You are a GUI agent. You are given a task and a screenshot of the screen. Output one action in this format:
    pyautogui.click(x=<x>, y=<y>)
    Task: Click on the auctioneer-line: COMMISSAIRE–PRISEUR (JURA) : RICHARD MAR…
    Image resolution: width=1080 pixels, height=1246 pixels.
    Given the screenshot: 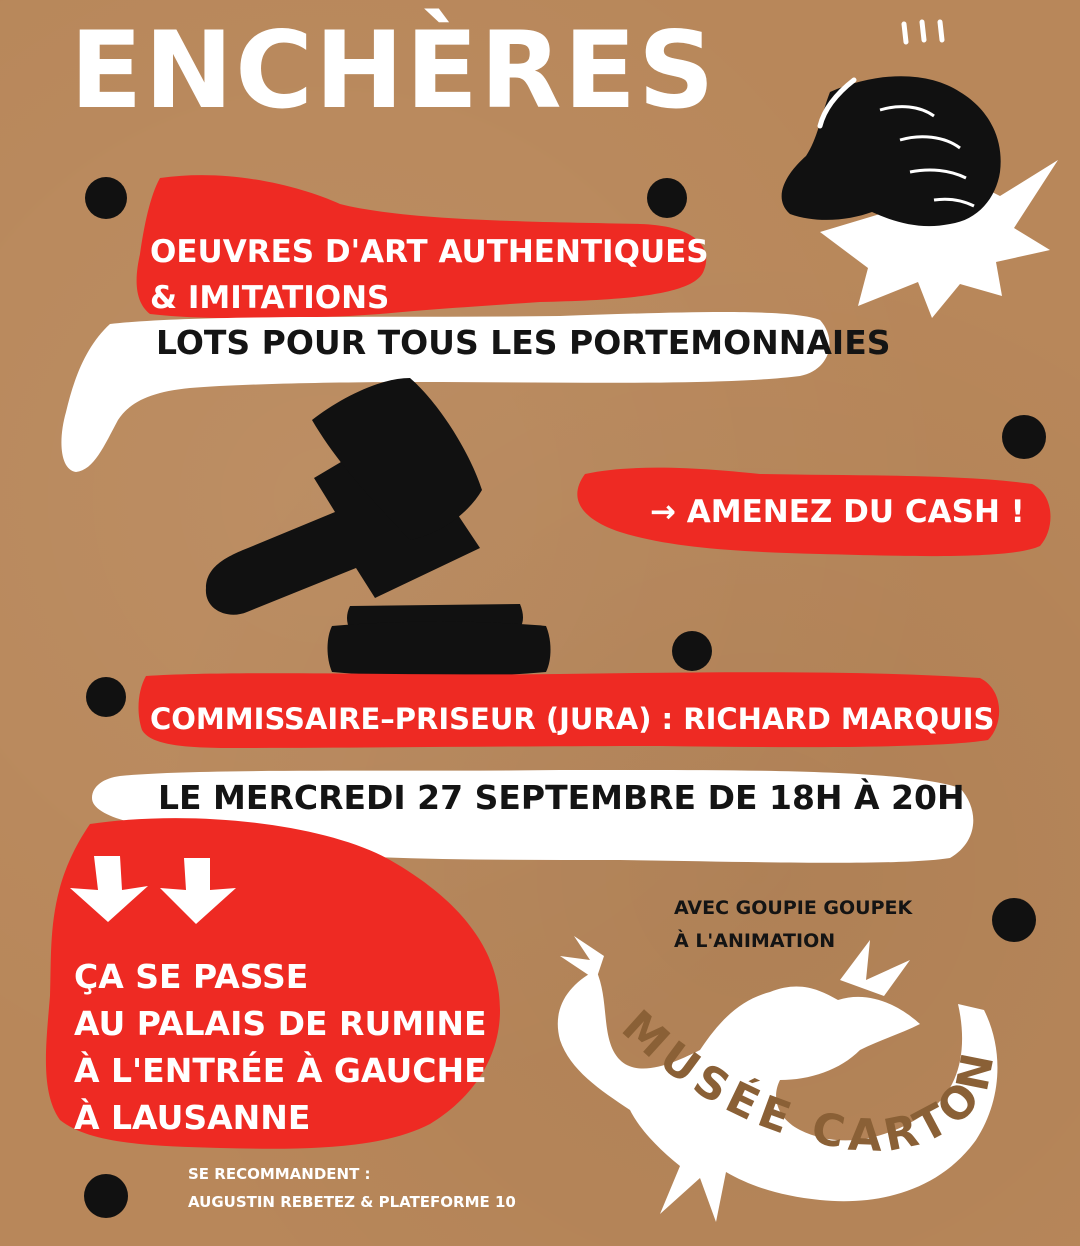 What is the action you would take?
    pyautogui.click(x=572, y=719)
    